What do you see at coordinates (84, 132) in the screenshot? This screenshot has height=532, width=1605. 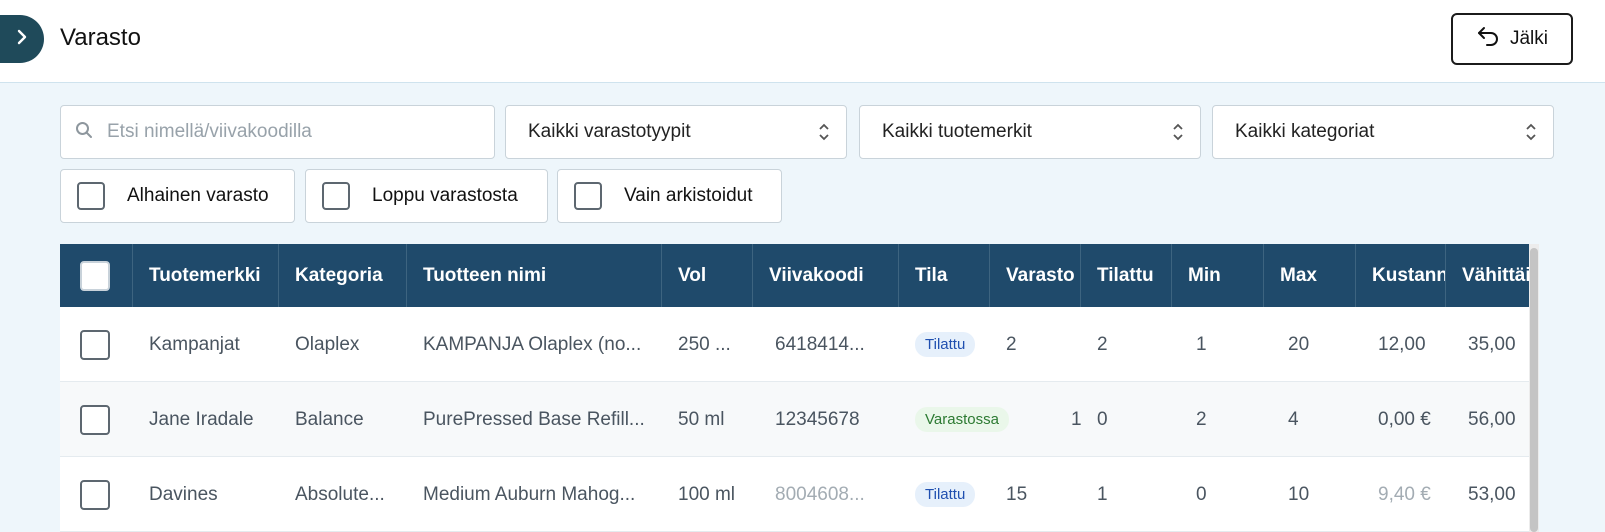 I see `search-icon` at bounding box center [84, 132].